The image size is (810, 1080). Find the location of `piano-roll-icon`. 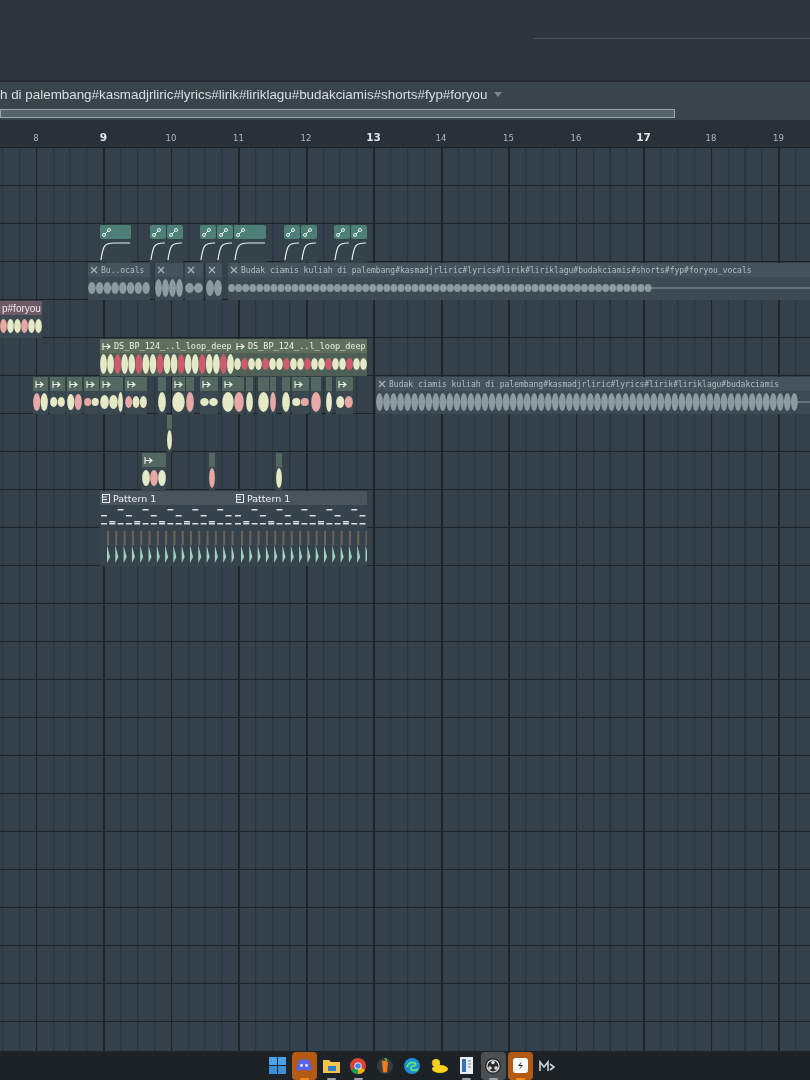

piano-roll-icon is located at coordinates (106, 498).